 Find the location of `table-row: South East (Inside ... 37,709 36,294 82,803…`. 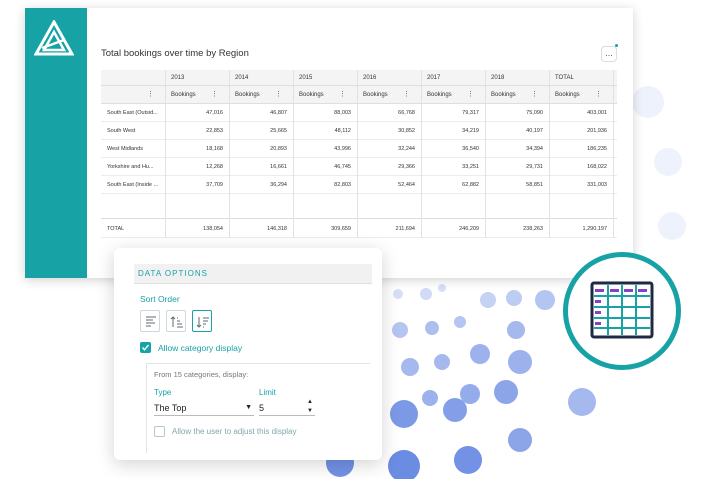

table-row: South East (Inside ... 37,709 36,294 82,803… is located at coordinates (359, 185).